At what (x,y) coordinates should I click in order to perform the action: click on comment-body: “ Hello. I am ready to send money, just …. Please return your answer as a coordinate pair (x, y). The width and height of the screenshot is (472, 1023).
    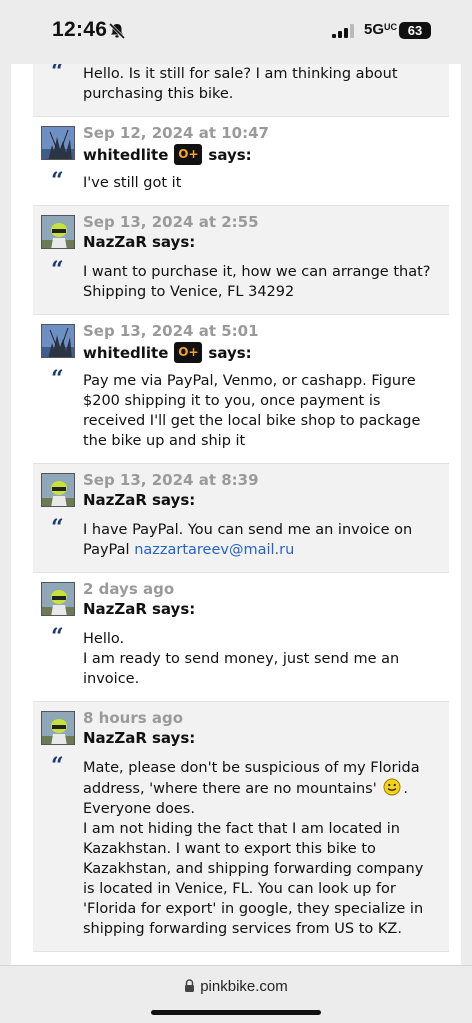
    Looking at the image, I should click on (241, 656).